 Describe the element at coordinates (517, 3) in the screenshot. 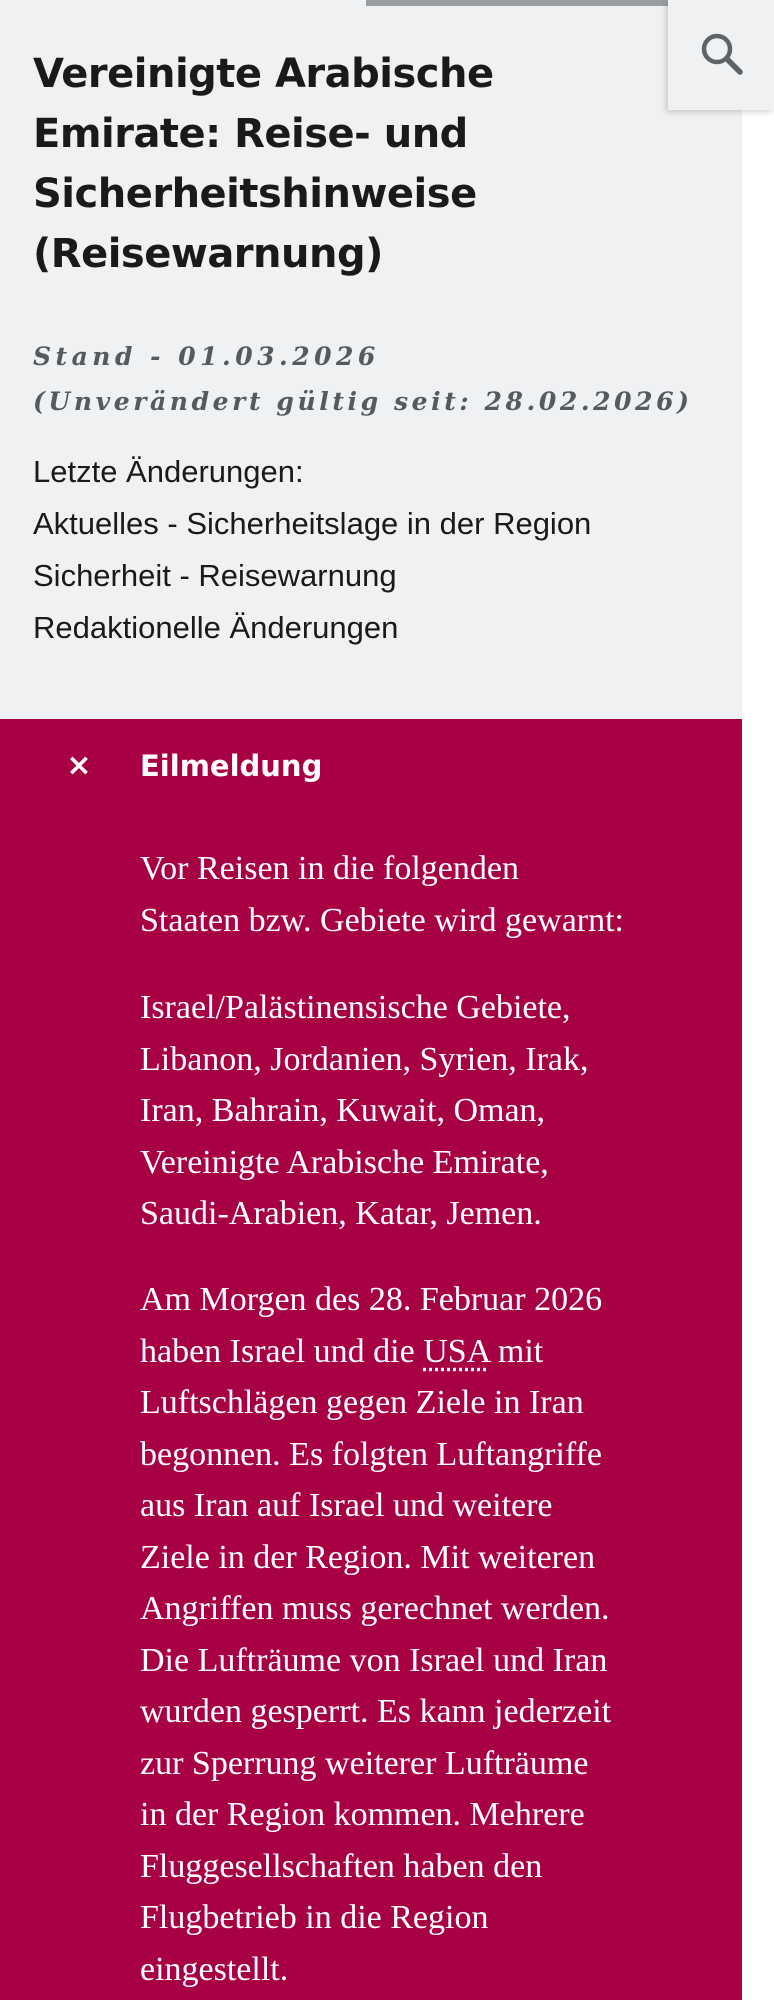

I see `scroll-progress-bar` at that location.